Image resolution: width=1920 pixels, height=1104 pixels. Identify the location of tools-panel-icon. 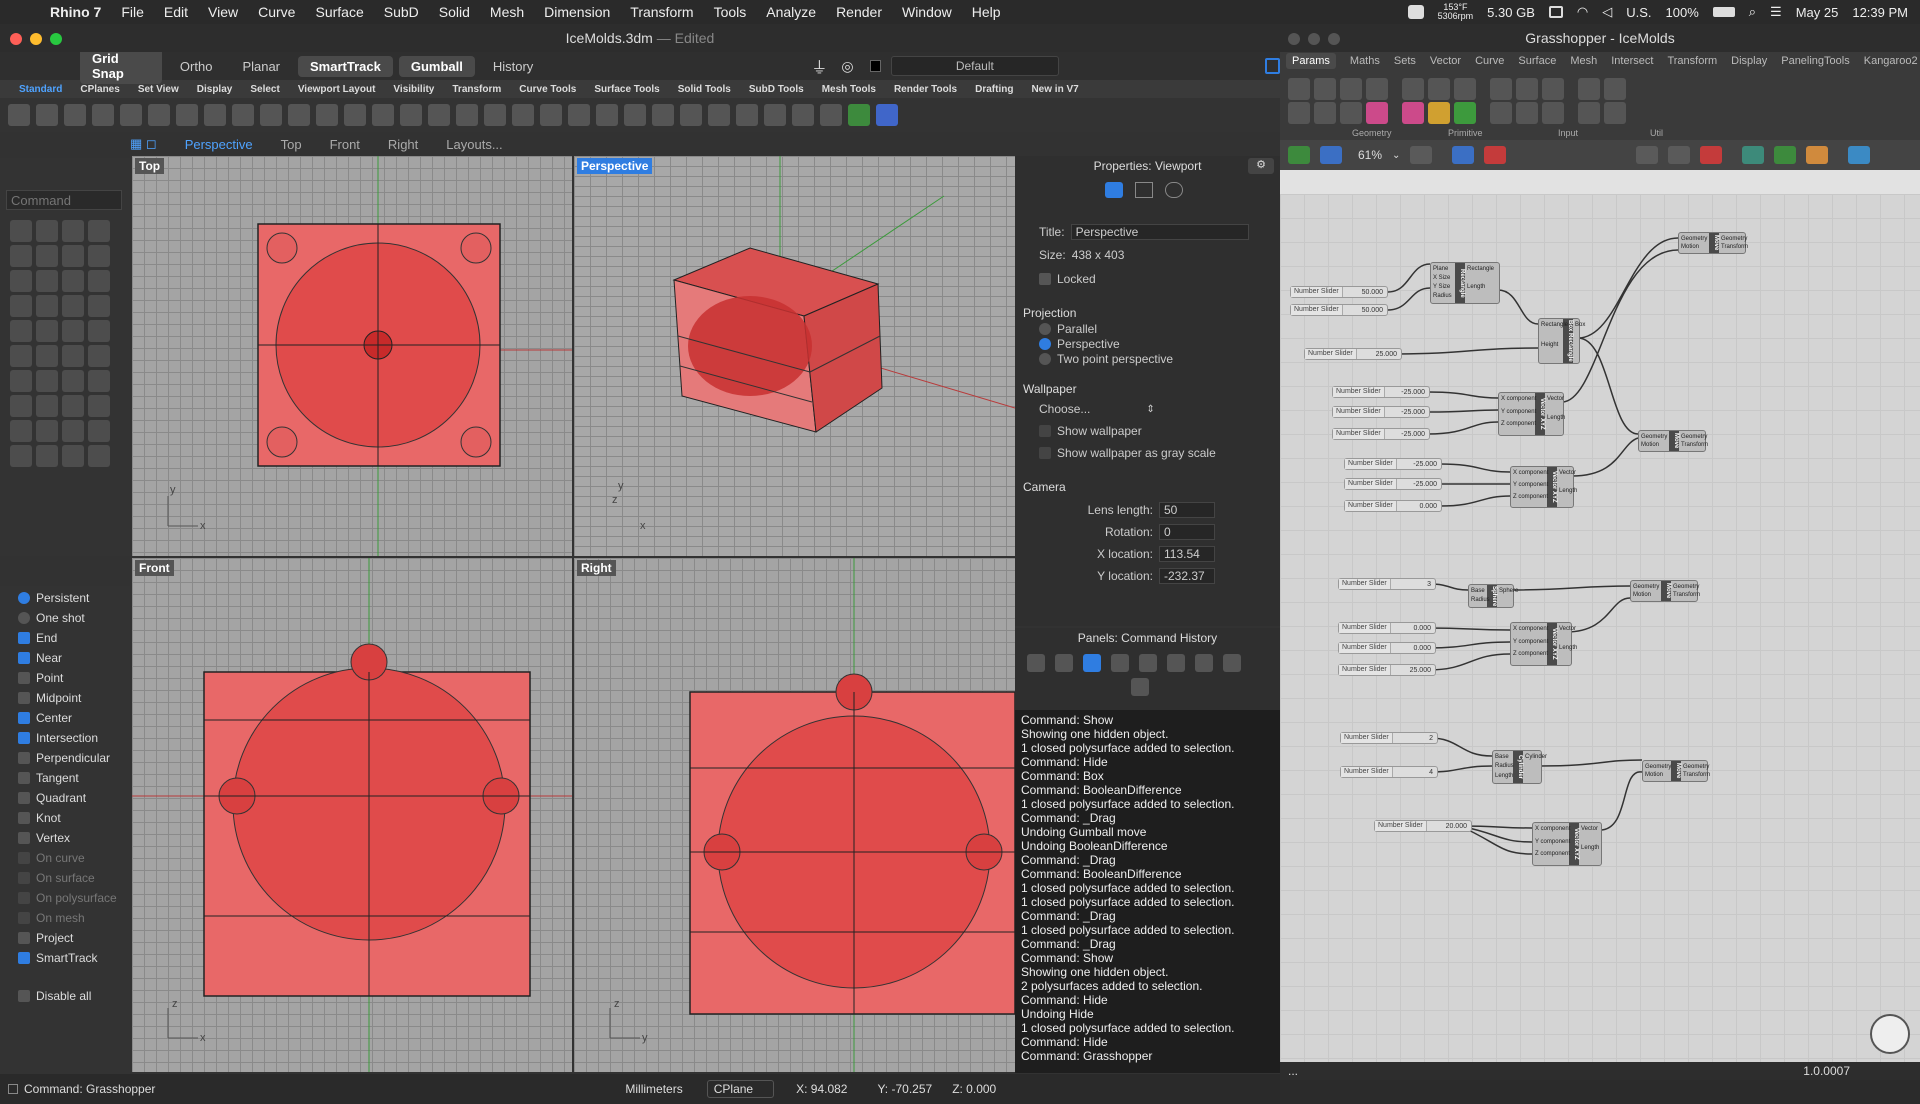
(1176, 663).